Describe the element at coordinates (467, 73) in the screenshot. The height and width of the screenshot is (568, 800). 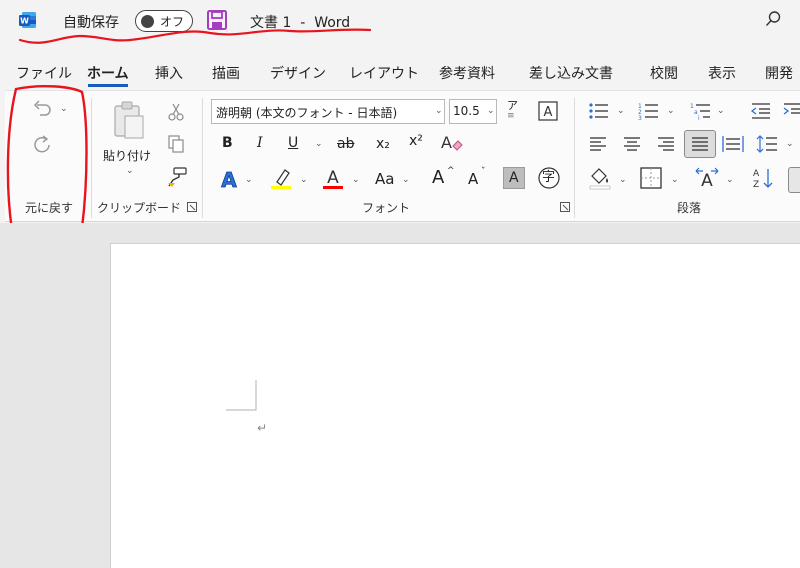
I see `tab-references: 参考資料` at that location.